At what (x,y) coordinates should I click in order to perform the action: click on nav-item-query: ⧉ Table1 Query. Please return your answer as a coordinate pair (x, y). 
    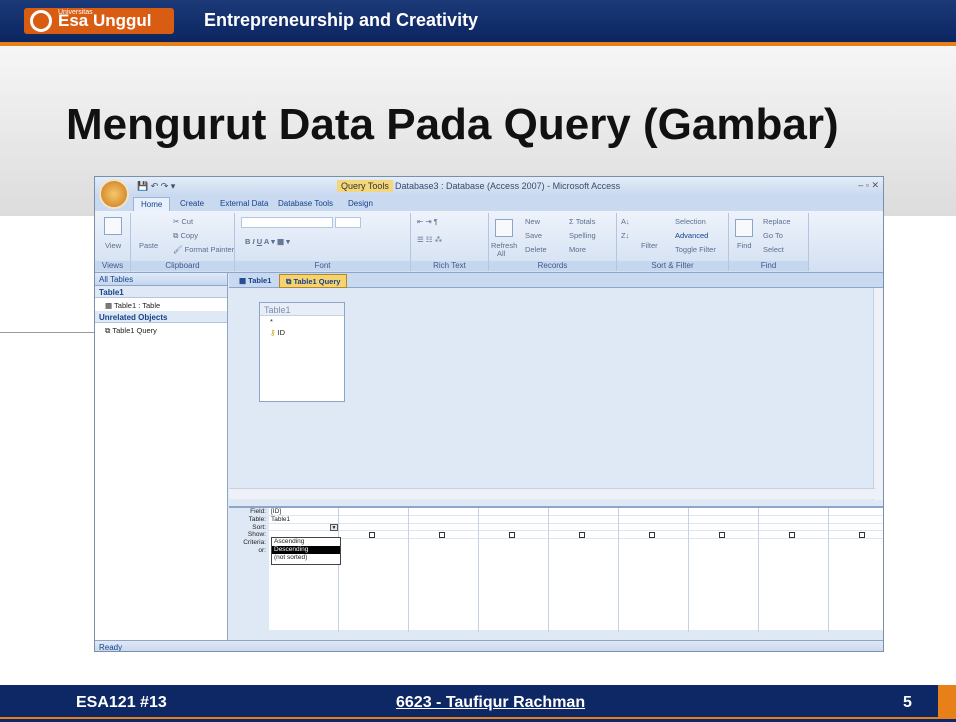
    Looking at the image, I should click on (161, 329).